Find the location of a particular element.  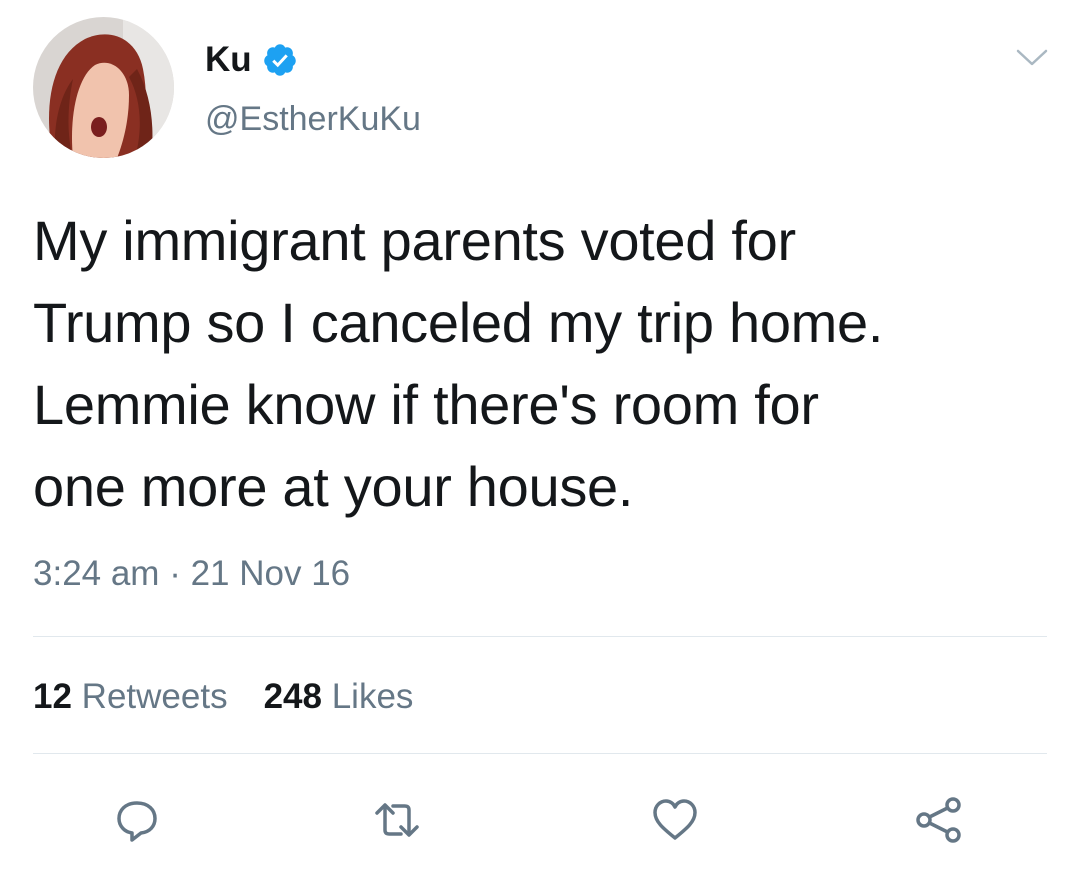

tweet-date: 21 Nov 16 is located at coordinates (270, 573).